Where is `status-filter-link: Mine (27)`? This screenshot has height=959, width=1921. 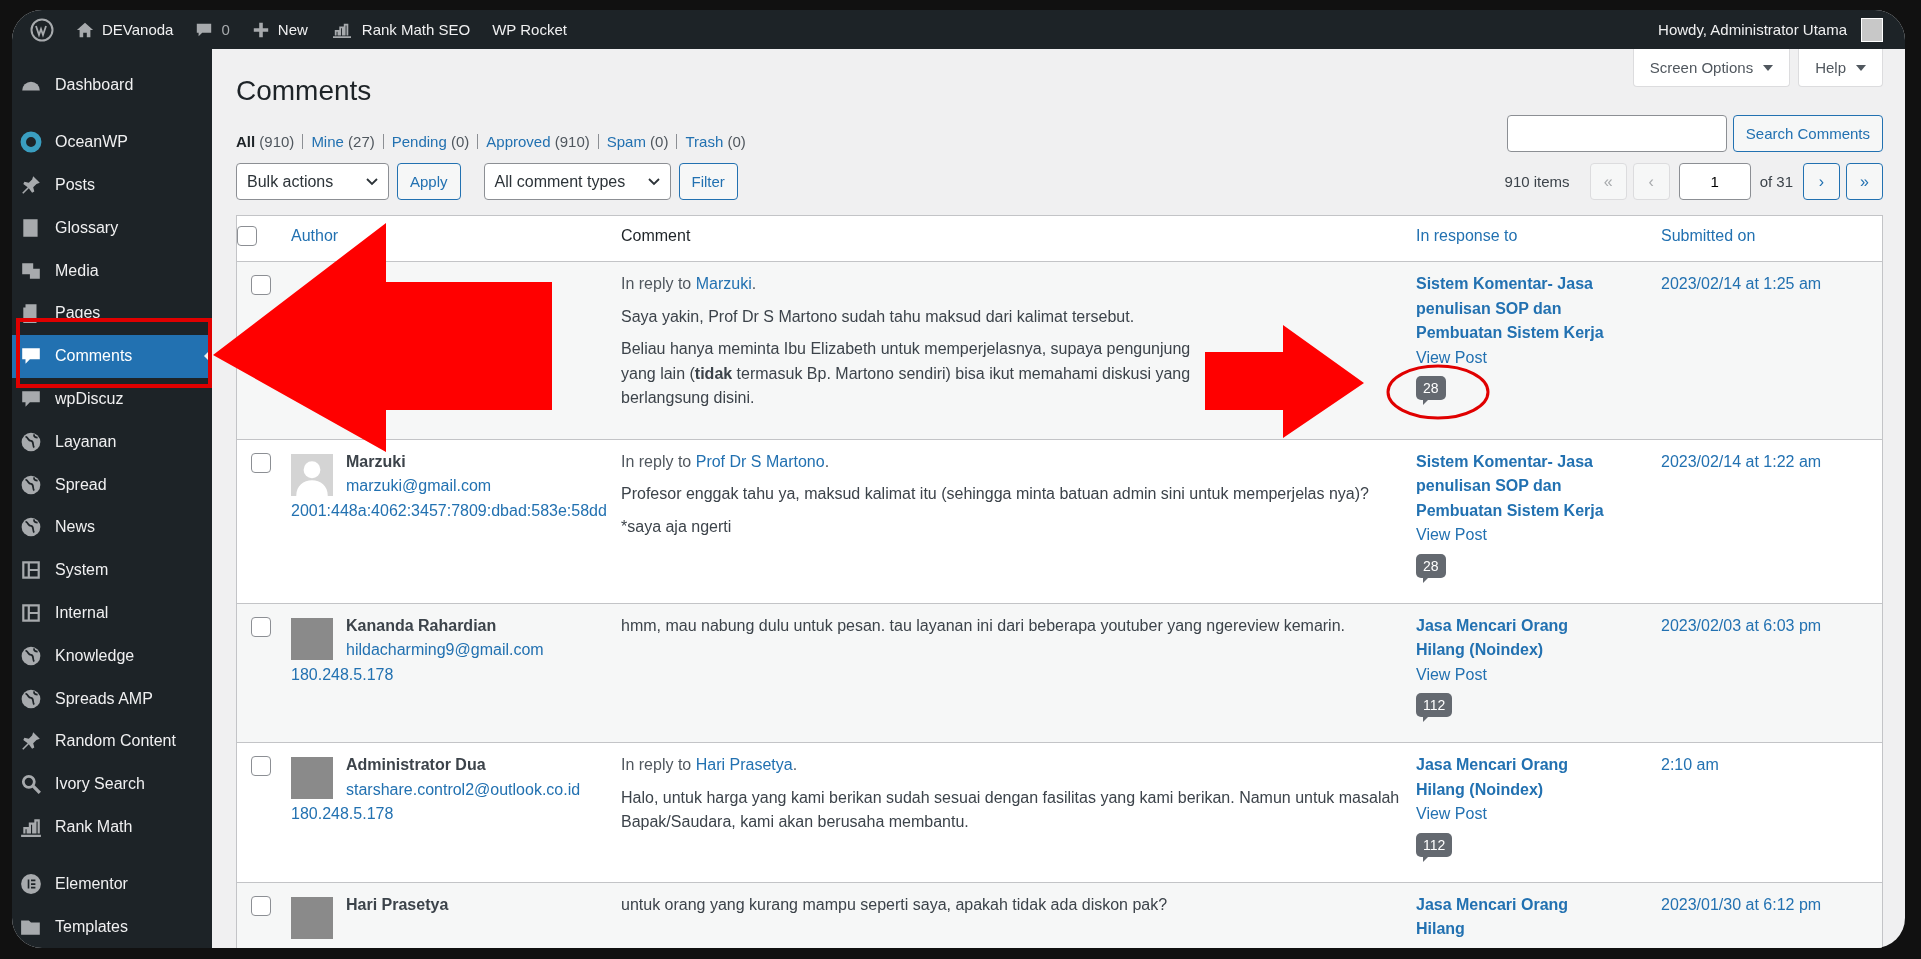 status-filter-link: Mine (27) is located at coordinates (343, 141).